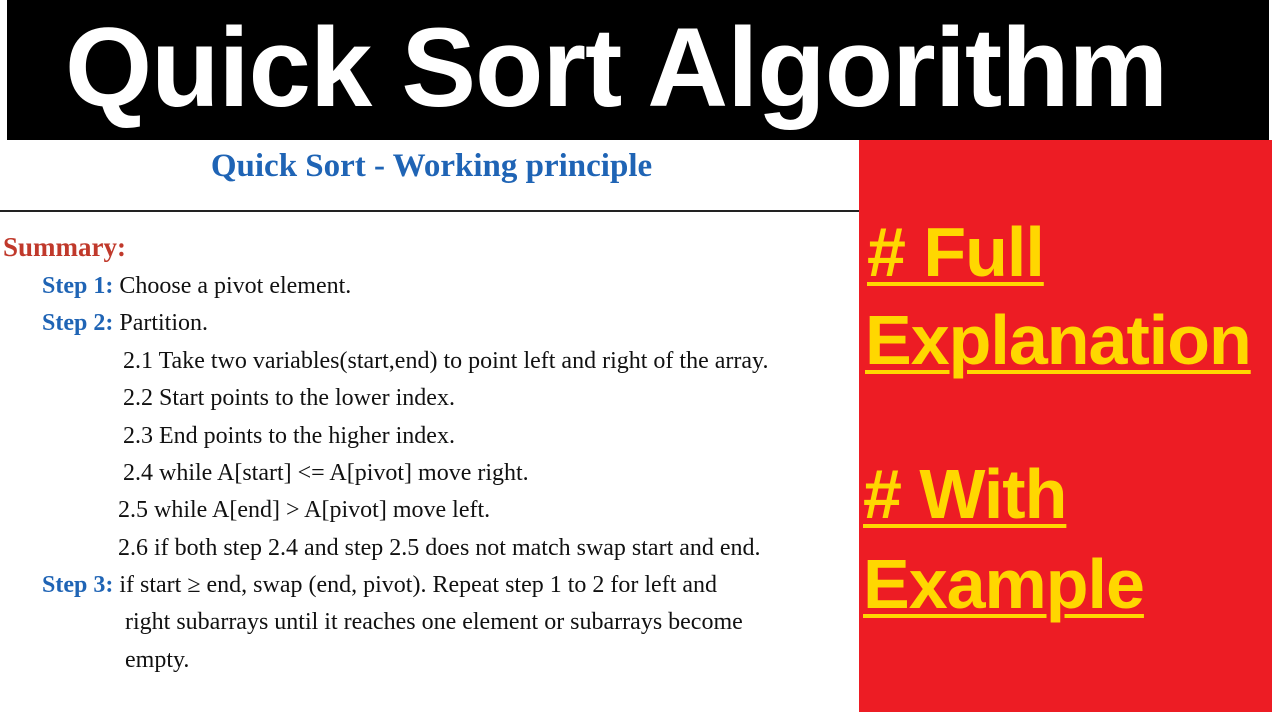 Image resolution: width=1280 pixels, height=720 pixels. I want to click on step-1-label: Step 1:, so click(78, 286).